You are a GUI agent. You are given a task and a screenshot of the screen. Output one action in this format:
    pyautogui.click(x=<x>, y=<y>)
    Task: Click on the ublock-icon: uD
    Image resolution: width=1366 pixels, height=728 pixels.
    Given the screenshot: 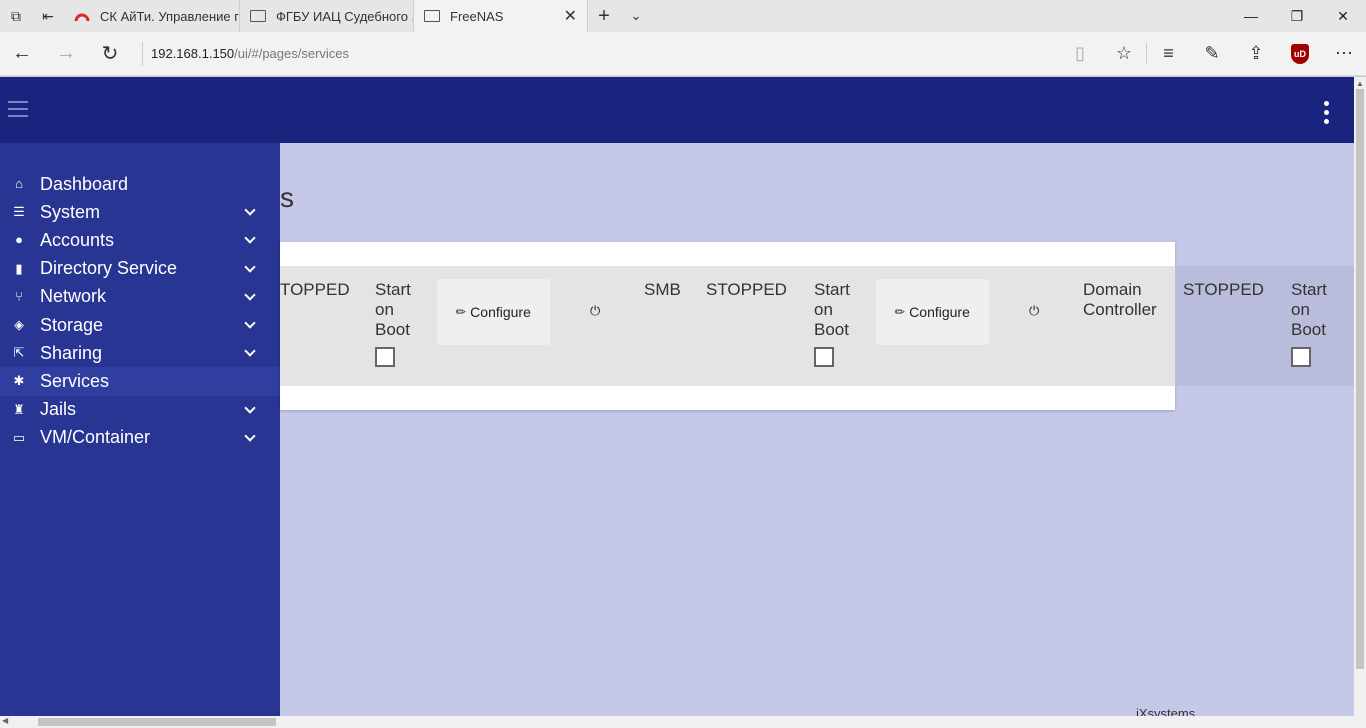 What is the action you would take?
    pyautogui.click(x=1300, y=53)
    